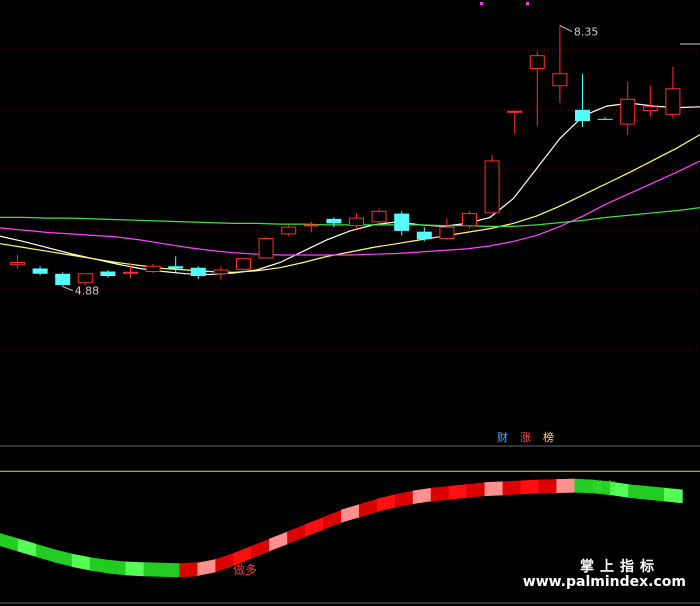 This screenshot has width=700, height=606. I want to click on indicator-top-label: 做空, so click(604, 486).